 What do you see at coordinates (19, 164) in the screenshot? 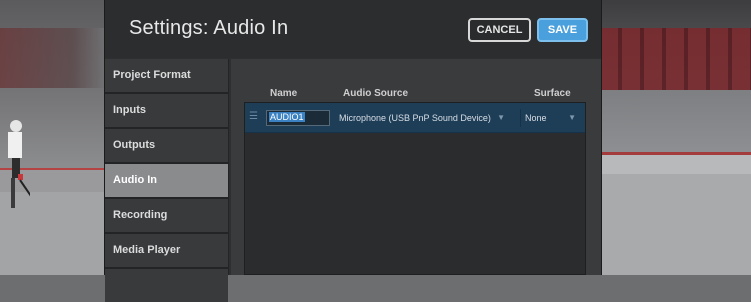
I see `hockey-player-figure` at bounding box center [19, 164].